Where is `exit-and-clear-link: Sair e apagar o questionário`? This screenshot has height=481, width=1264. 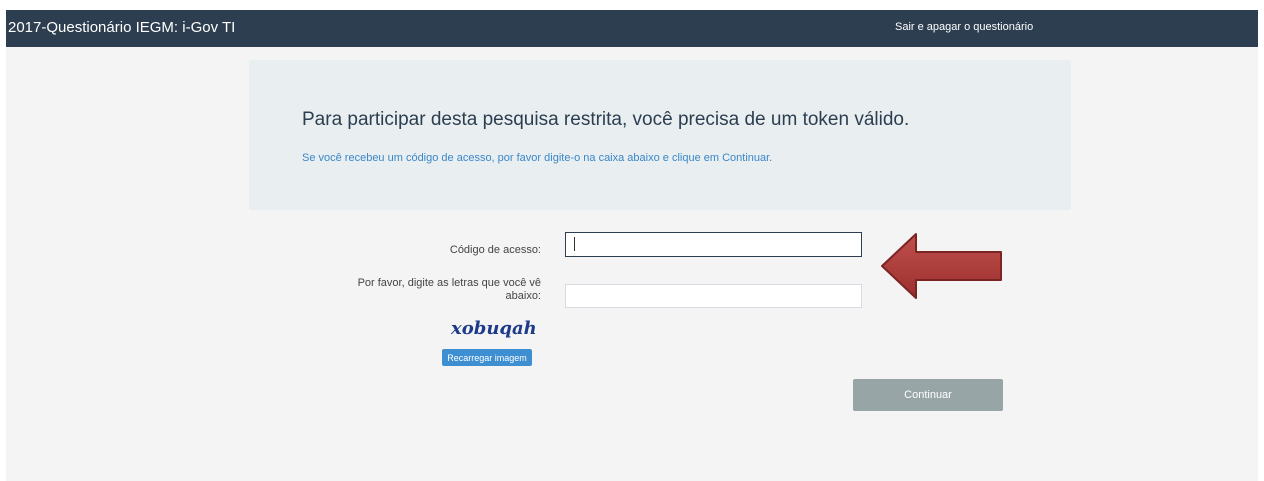 exit-and-clear-link: Sair e apagar o questionário is located at coordinates (964, 27).